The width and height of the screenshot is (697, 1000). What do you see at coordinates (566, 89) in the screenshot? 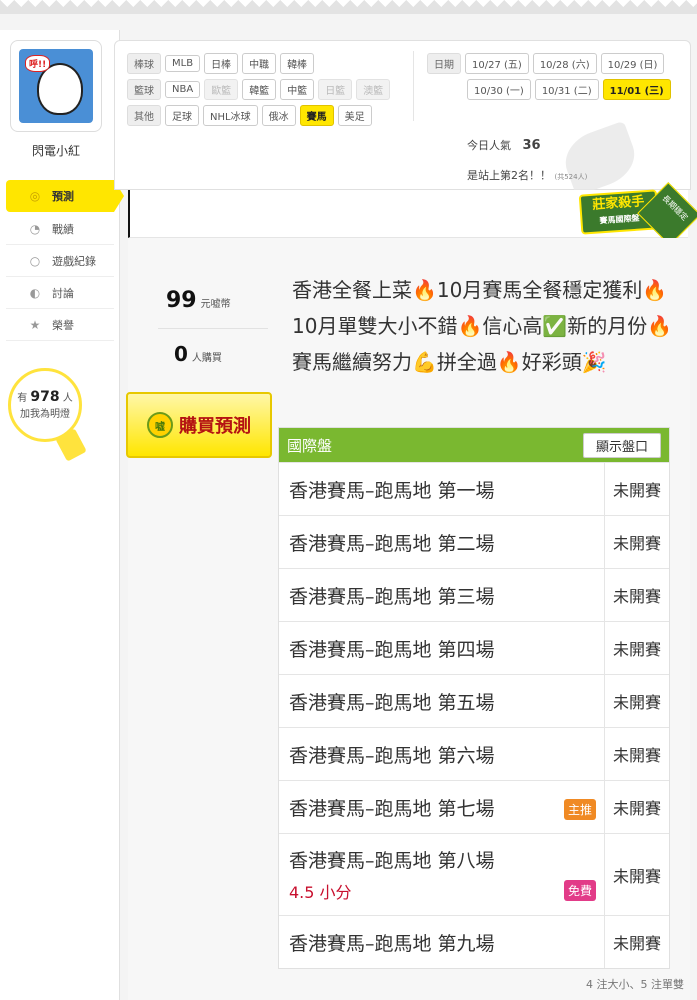
I see `date-1031: 10/31 (二)` at bounding box center [566, 89].